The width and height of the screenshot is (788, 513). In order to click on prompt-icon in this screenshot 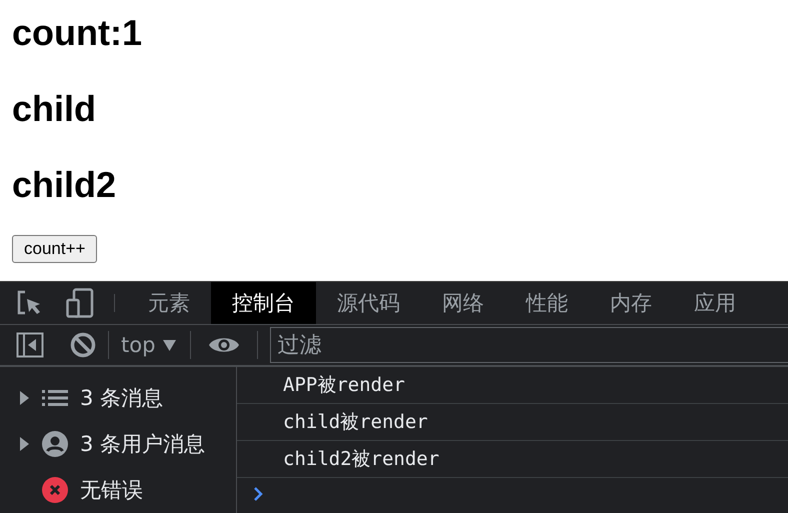, I will do `click(258, 494)`.